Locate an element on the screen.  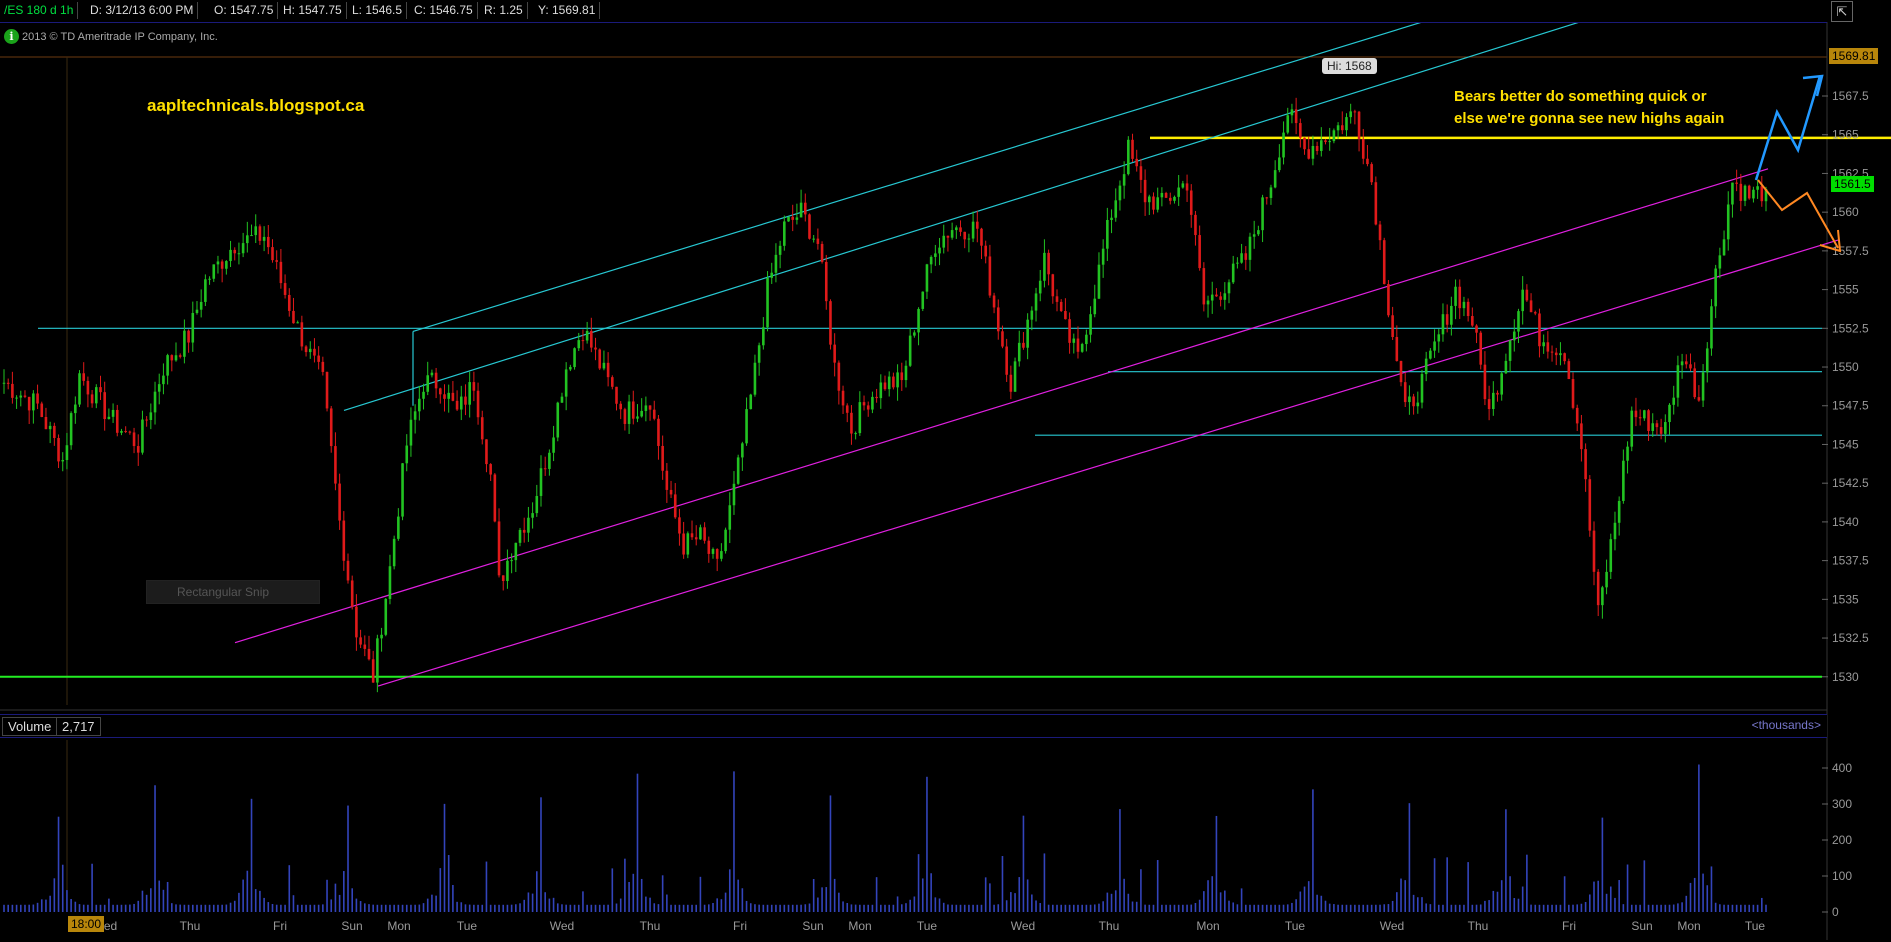
volume-label: Volume is located at coordinates (30, 726).